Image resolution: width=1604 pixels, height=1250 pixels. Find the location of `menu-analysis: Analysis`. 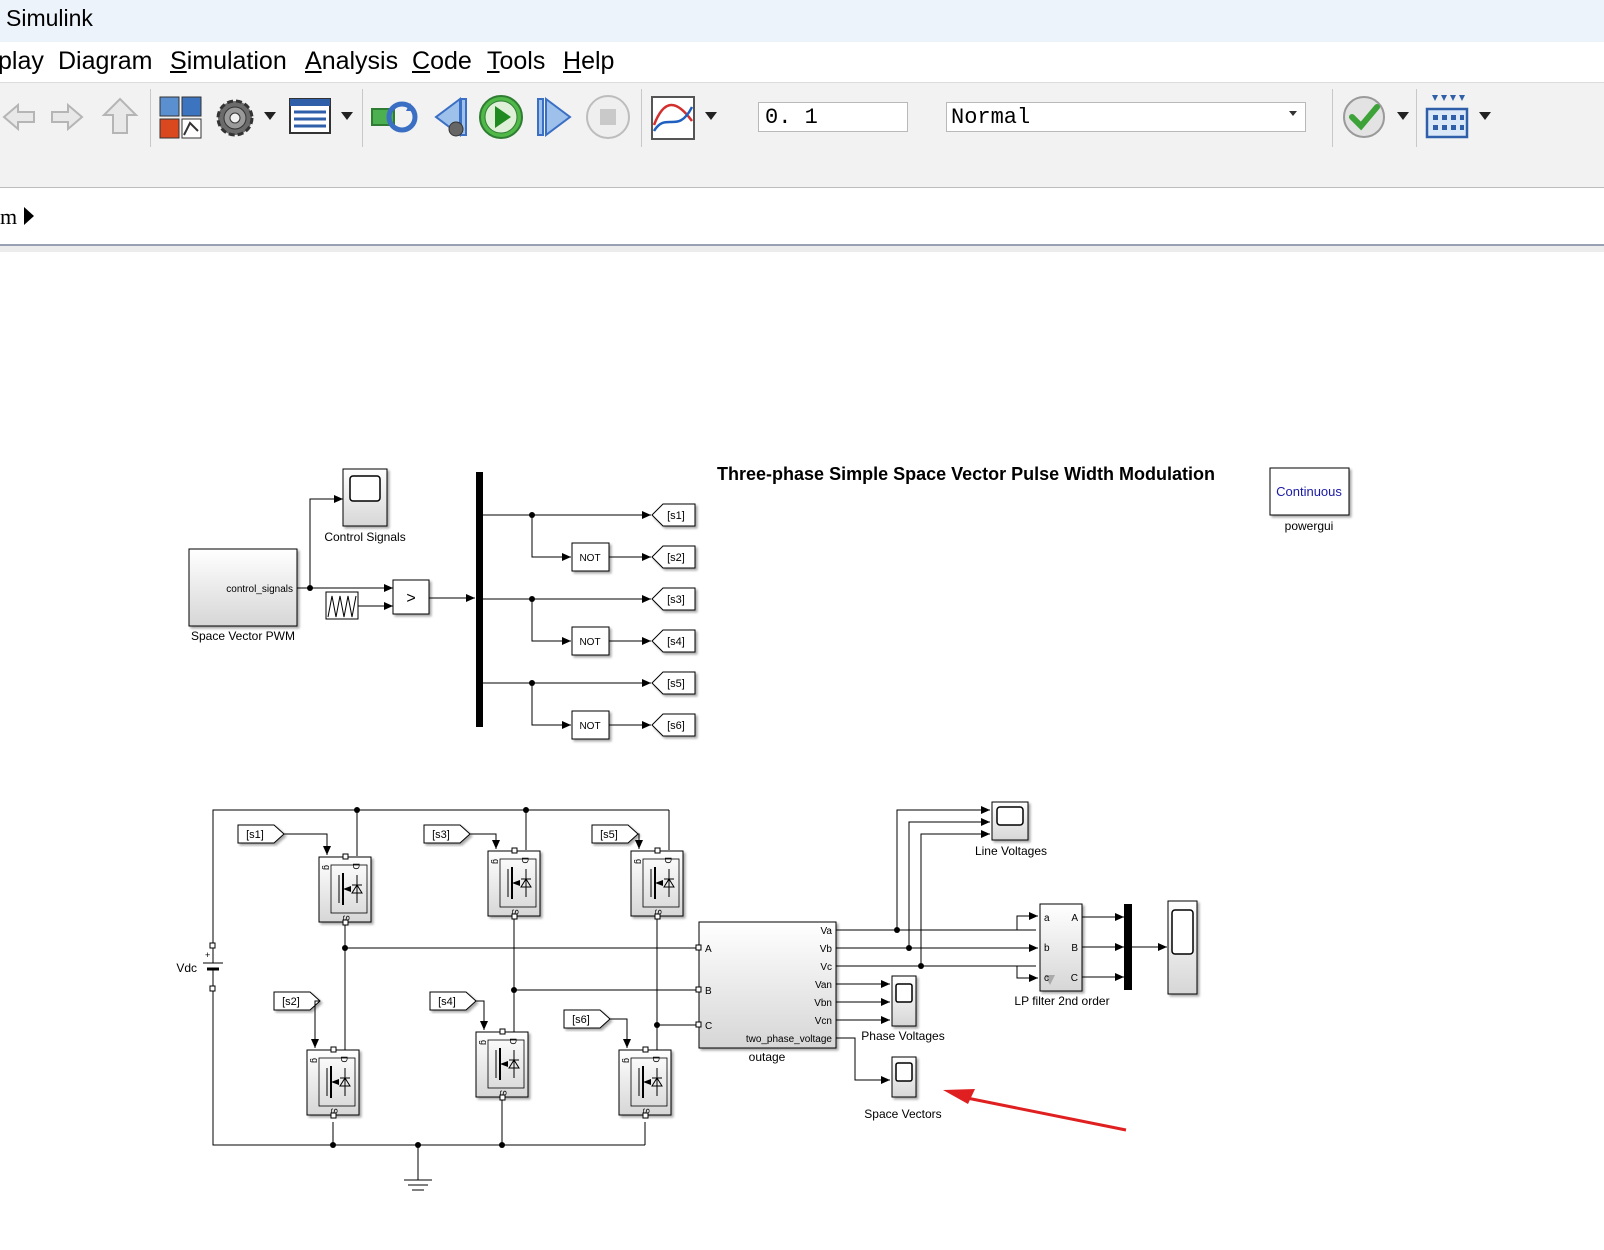

menu-analysis: Analysis is located at coordinates (351, 61).